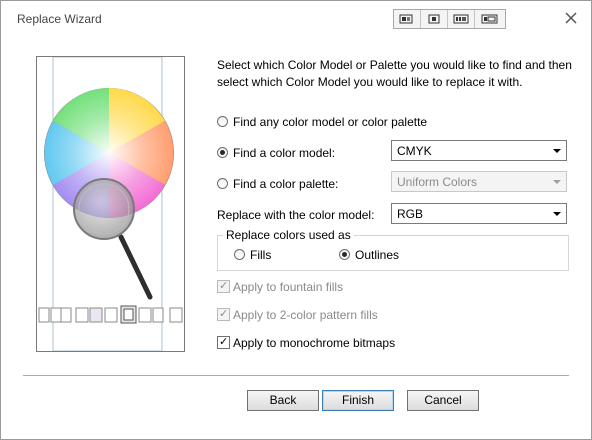  What do you see at coordinates (283, 400) in the screenshot?
I see `back-button: Back` at bounding box center [283, 400].